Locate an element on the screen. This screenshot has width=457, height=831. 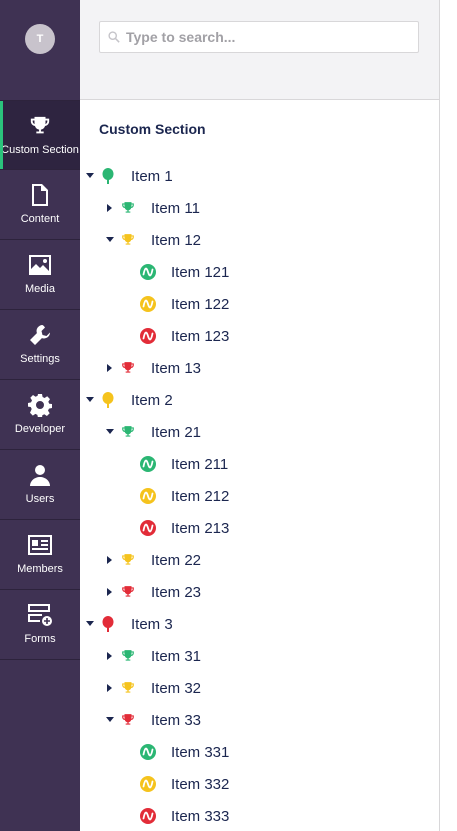
id-card-icon is located at coordinates (40, 545).